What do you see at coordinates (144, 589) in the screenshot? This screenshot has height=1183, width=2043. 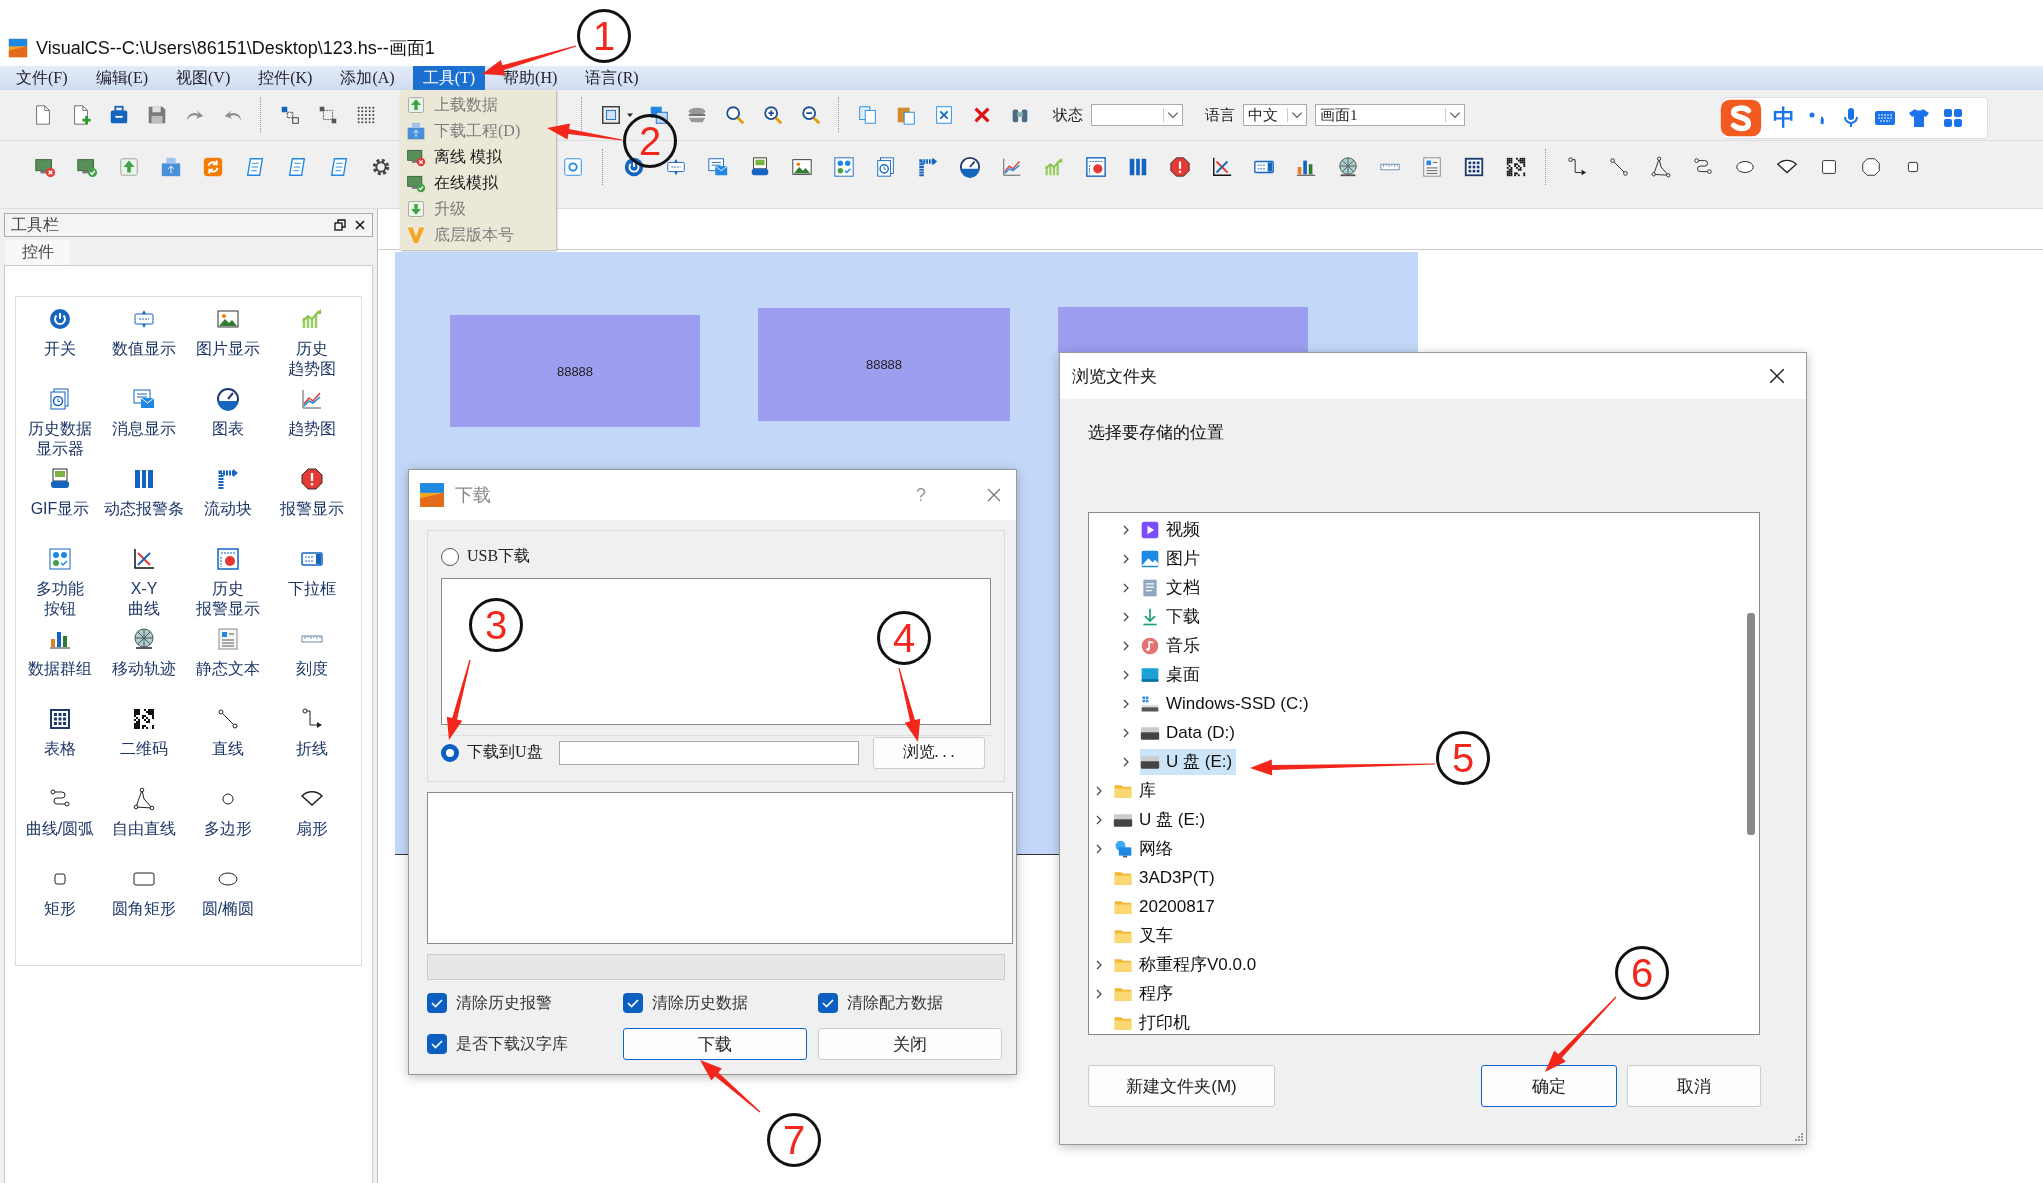 I see `control-label: X-Y` at bounding box center [144, 589].